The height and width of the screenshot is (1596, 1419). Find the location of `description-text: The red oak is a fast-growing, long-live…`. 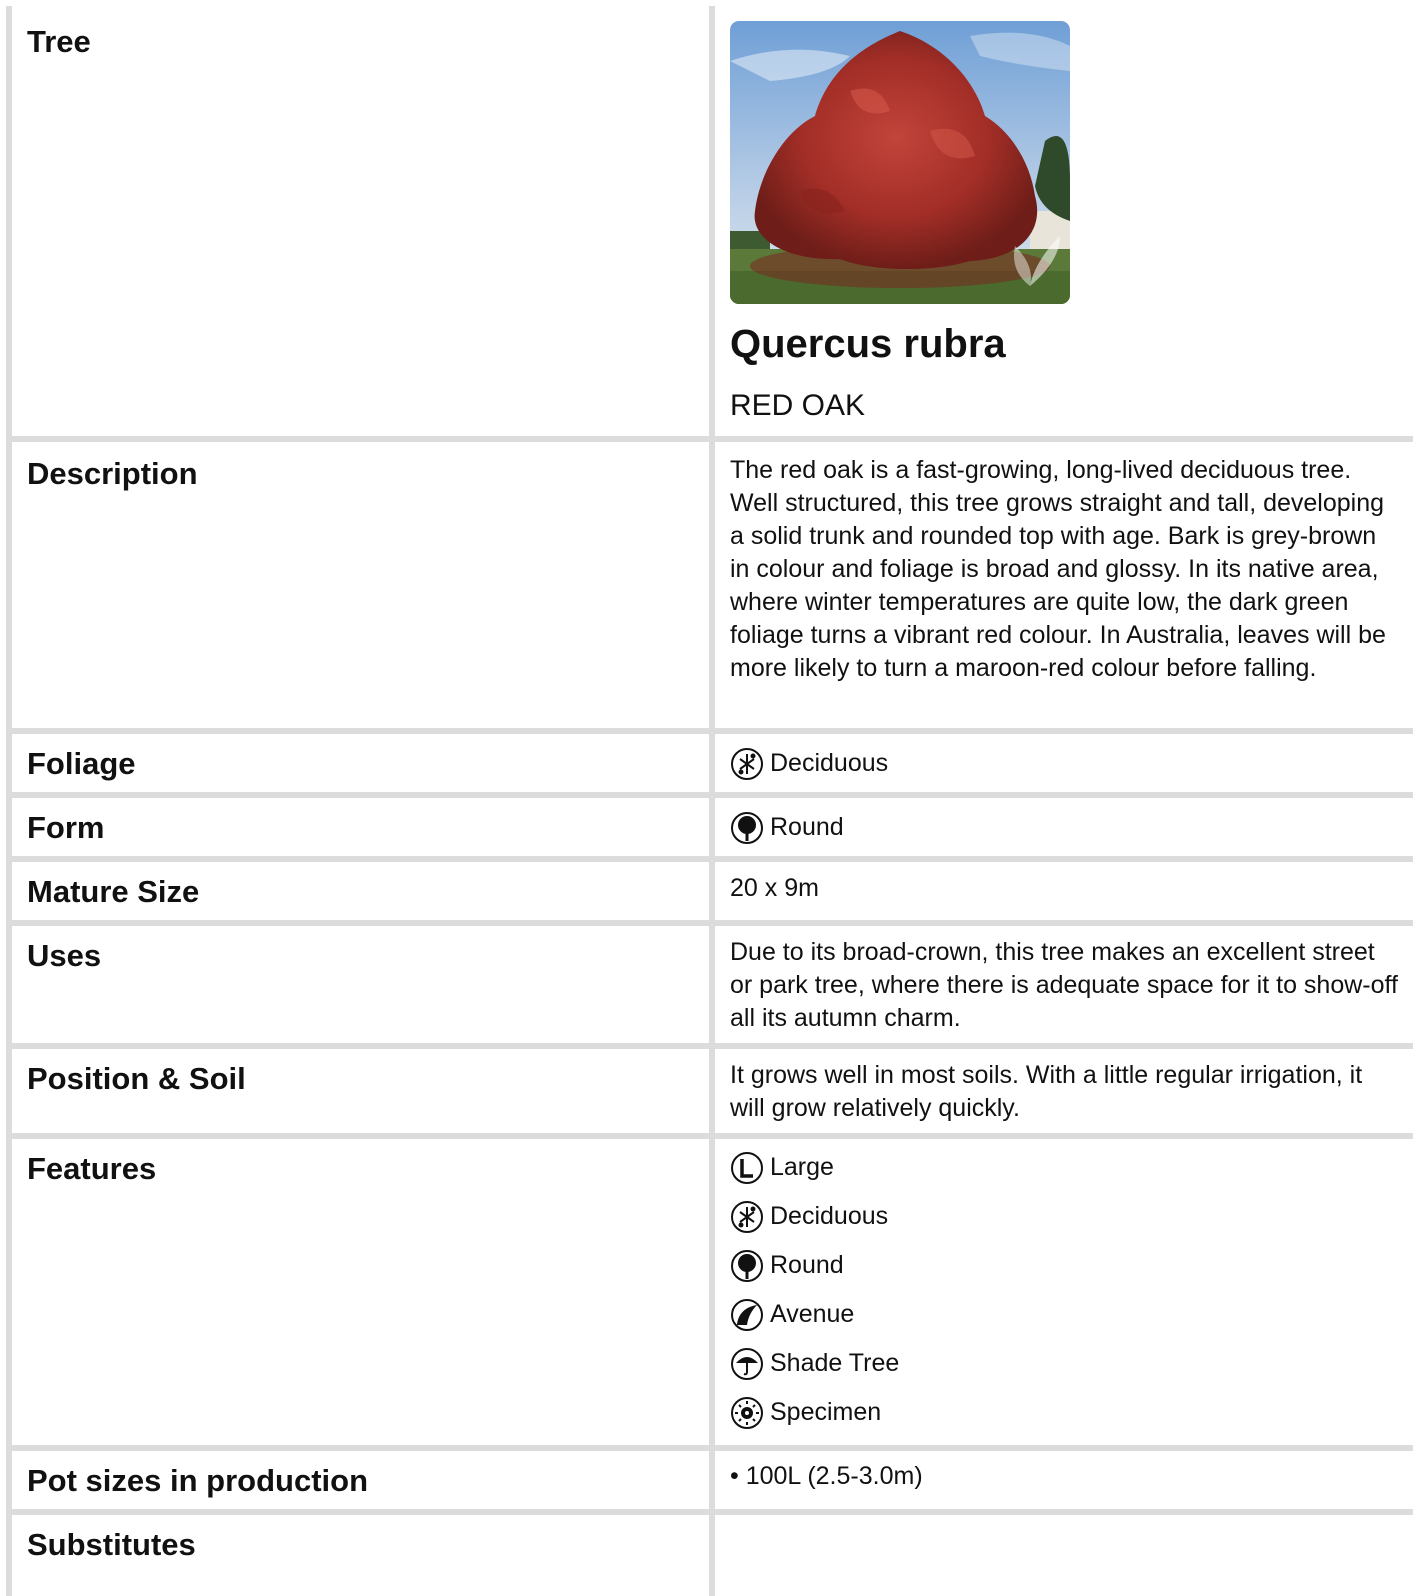

description-text: The red oak is a fast-growing, long-live… is located at coordinates (1058, 569).